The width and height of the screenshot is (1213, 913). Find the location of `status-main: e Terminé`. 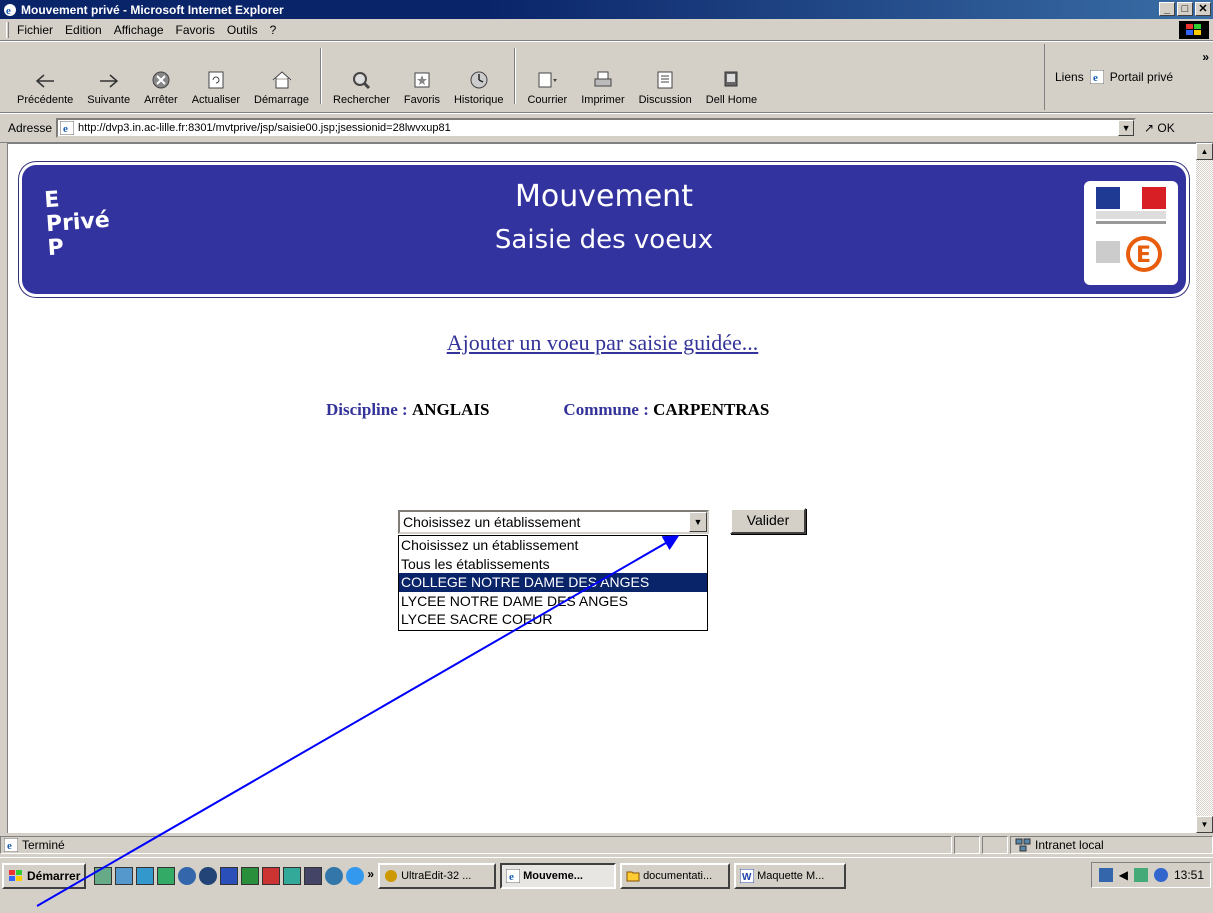

status-main: e Terminé is located at coordinates (476, 845).